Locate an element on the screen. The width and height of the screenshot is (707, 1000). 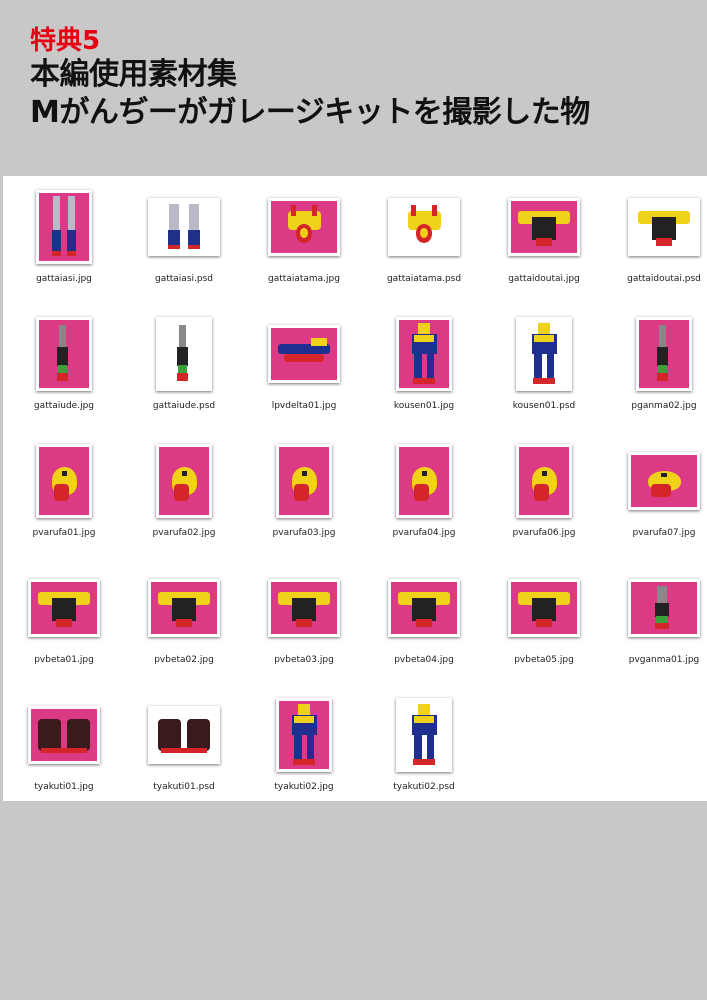
file-item: lpvdelta01.jpg is located at coordinates (304, 372).